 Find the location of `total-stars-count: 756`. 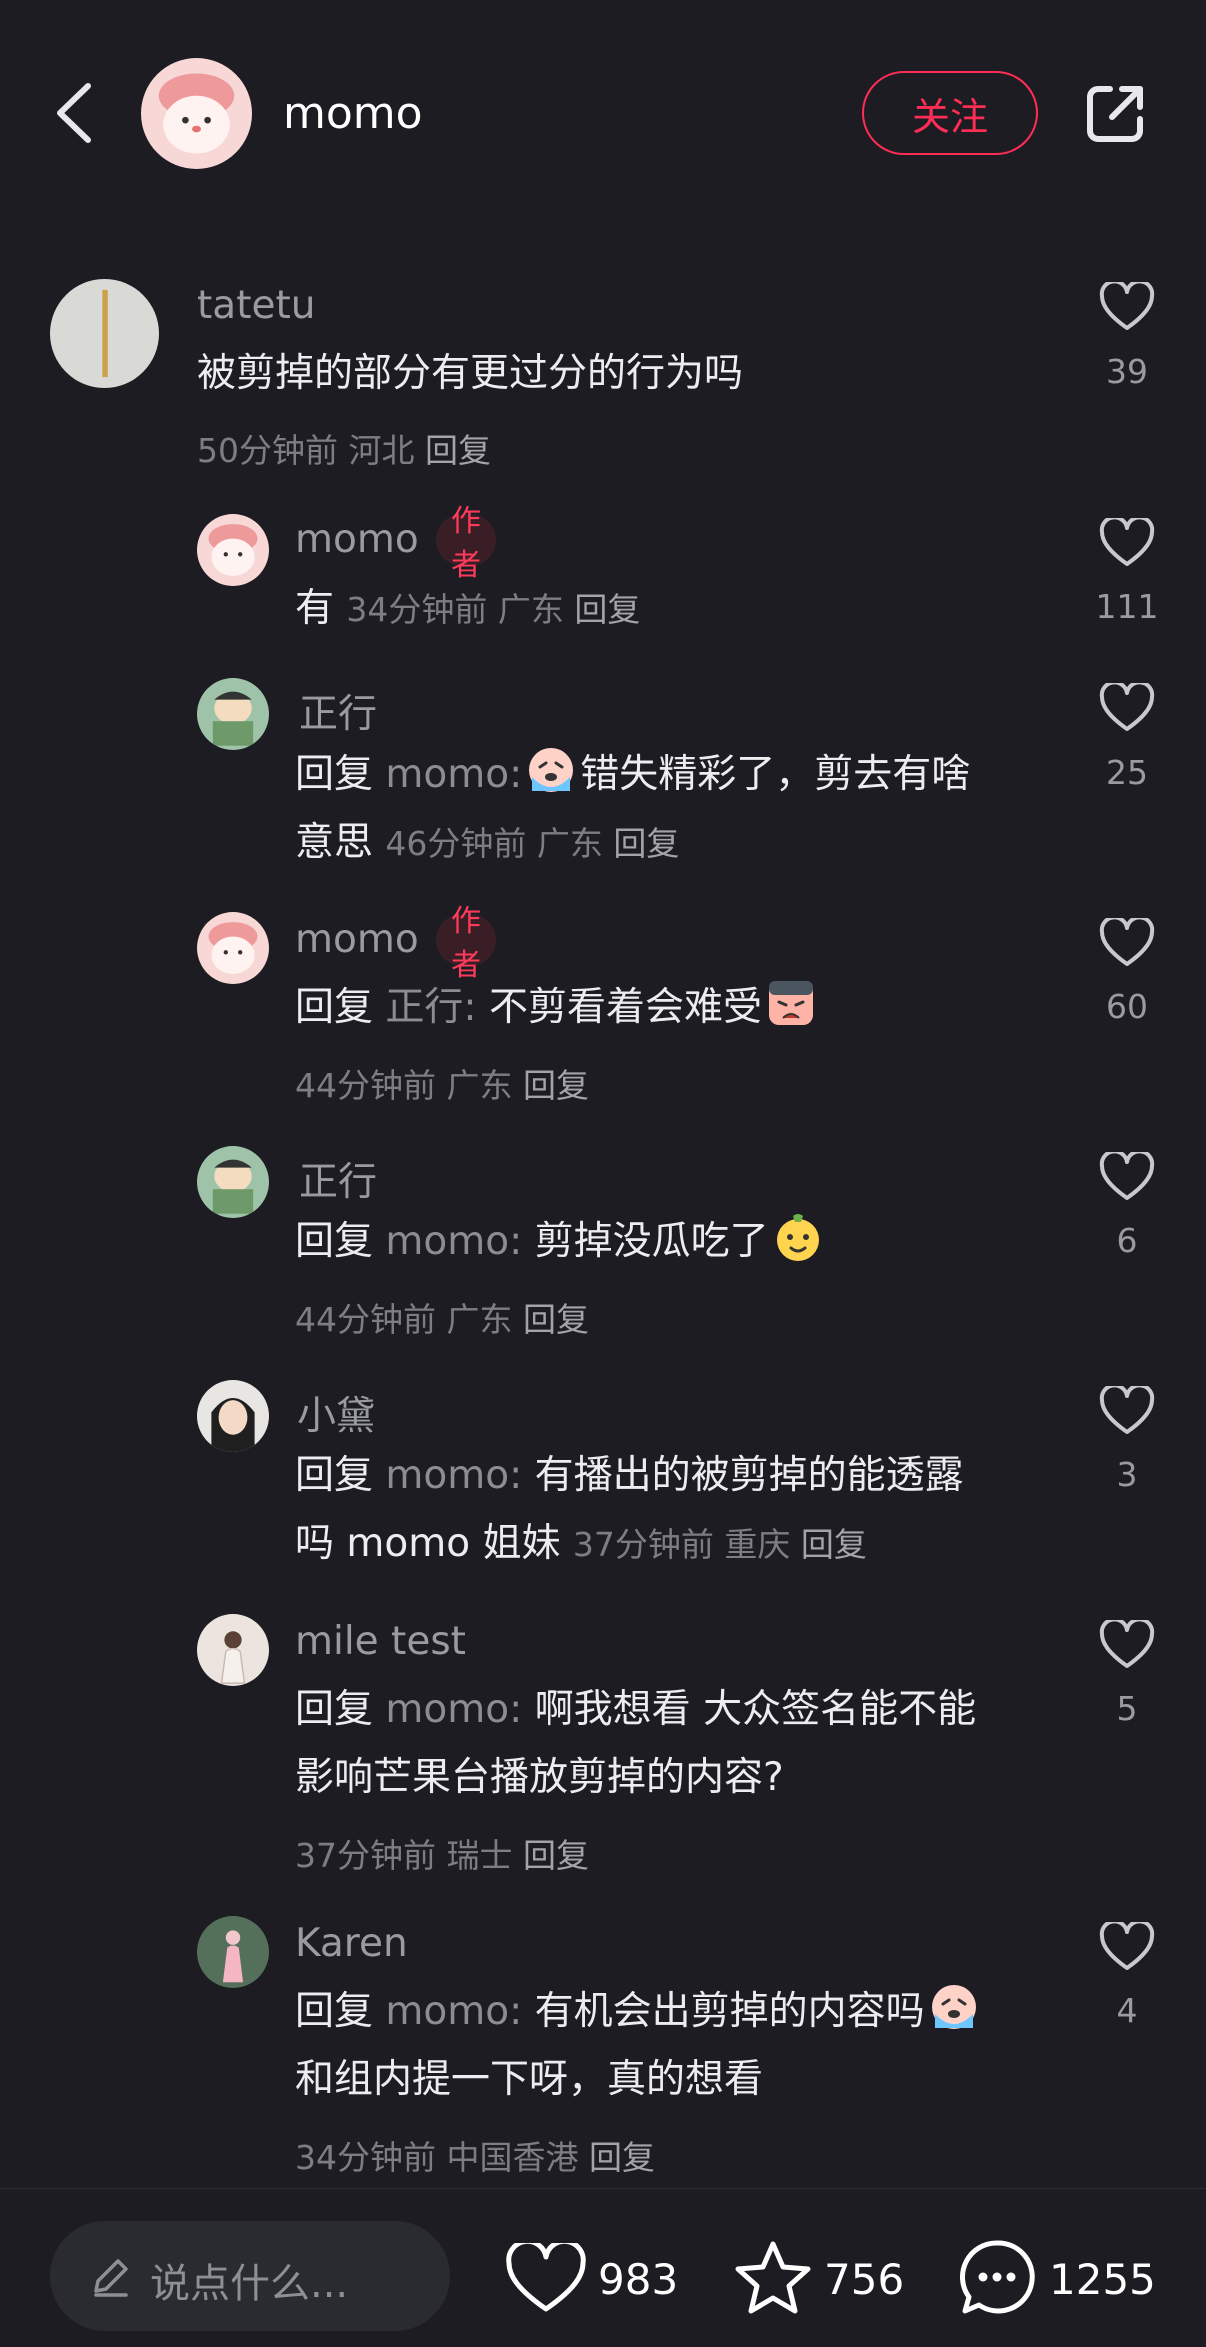

total-stars-count: 756 is located at coordinates (864, 2279).